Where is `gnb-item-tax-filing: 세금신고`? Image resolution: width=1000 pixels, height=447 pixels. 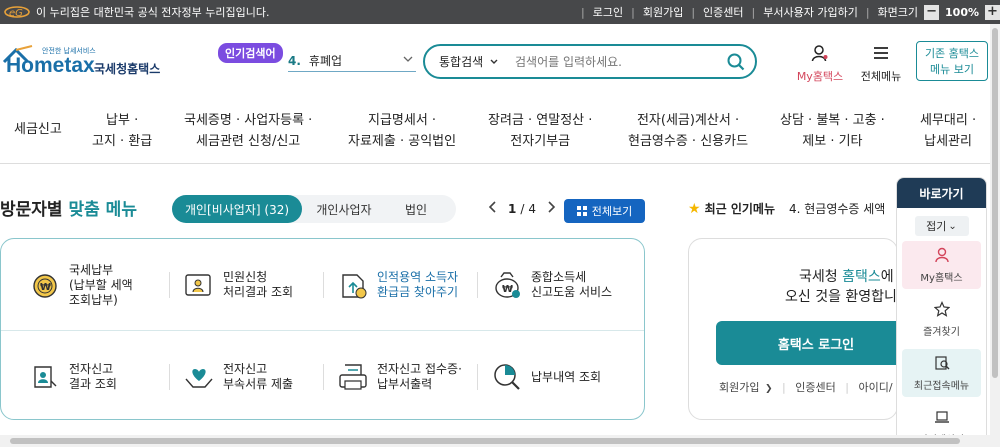 gnb-item-tax-filing: 세금신고 is located at coordinates (38, 129).